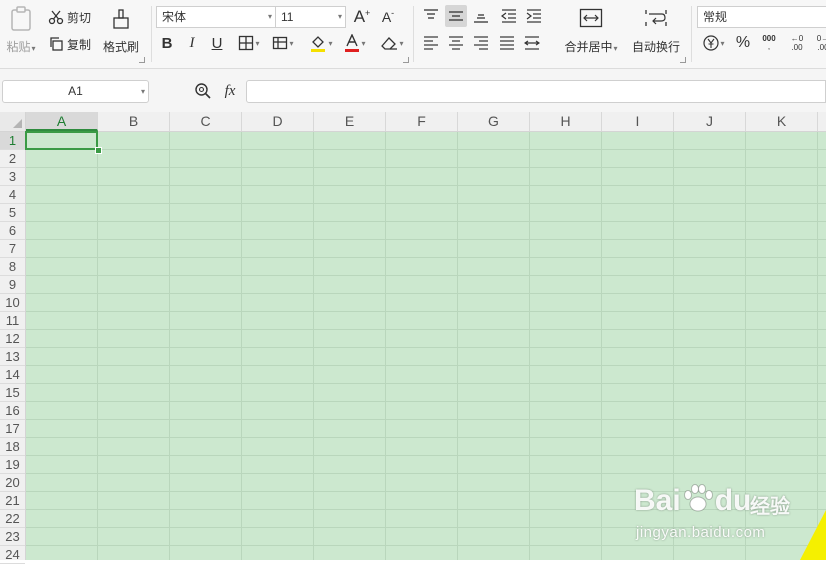  Describe the element at coordinates (388, 17) in the screenshot. I see `shrink-font-button: A-` at that location.